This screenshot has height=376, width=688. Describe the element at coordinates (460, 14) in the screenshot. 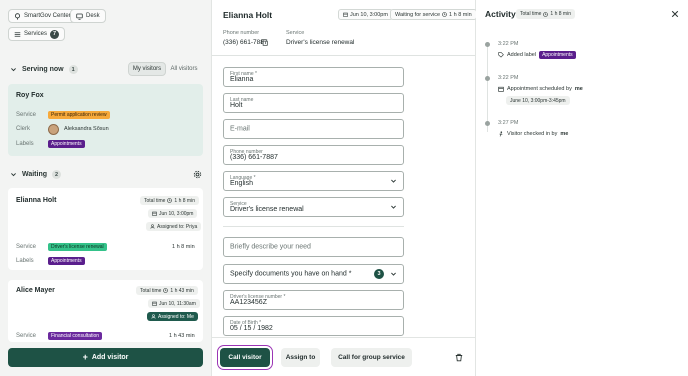

I see `status-time: 1 h 8 min` at that location.